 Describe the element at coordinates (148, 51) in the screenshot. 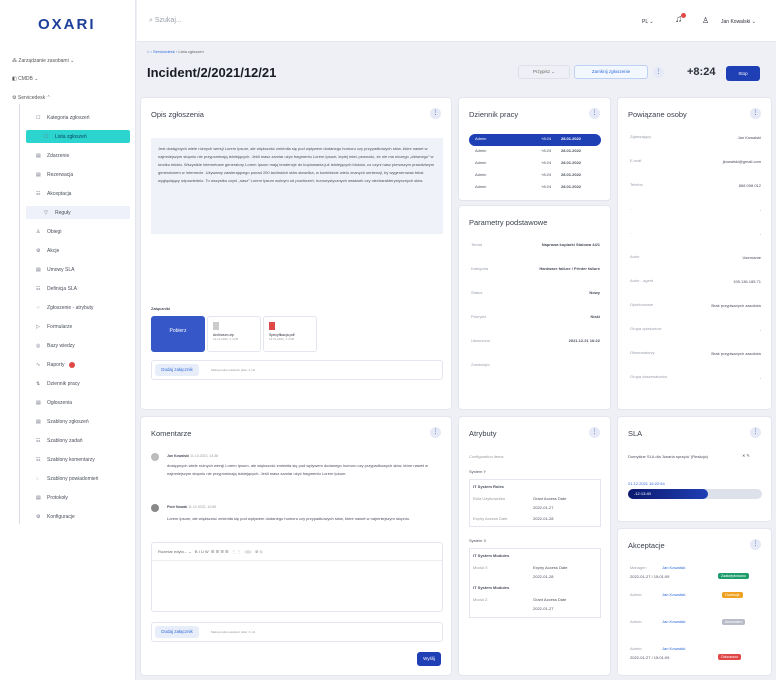

I see `home-icon: ⌂` at that location.